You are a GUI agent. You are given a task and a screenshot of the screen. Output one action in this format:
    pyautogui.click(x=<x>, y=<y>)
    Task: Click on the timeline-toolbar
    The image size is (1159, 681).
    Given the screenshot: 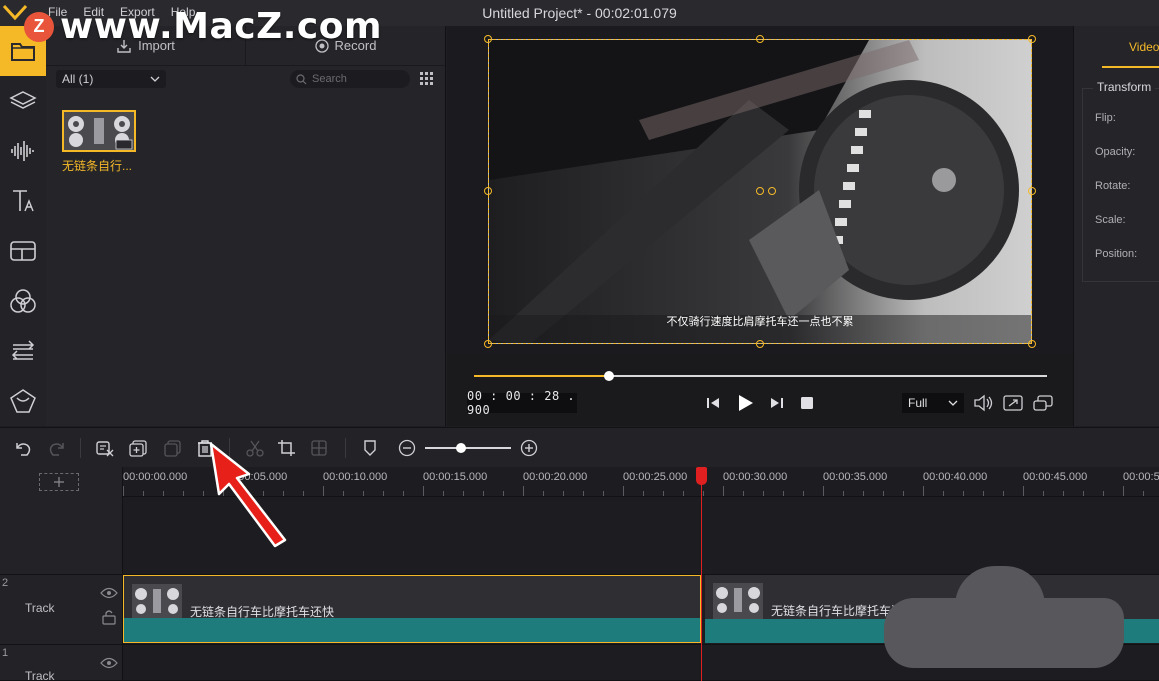 What is the action you would take?
    pyautogui.click(x=579, y=447)
    